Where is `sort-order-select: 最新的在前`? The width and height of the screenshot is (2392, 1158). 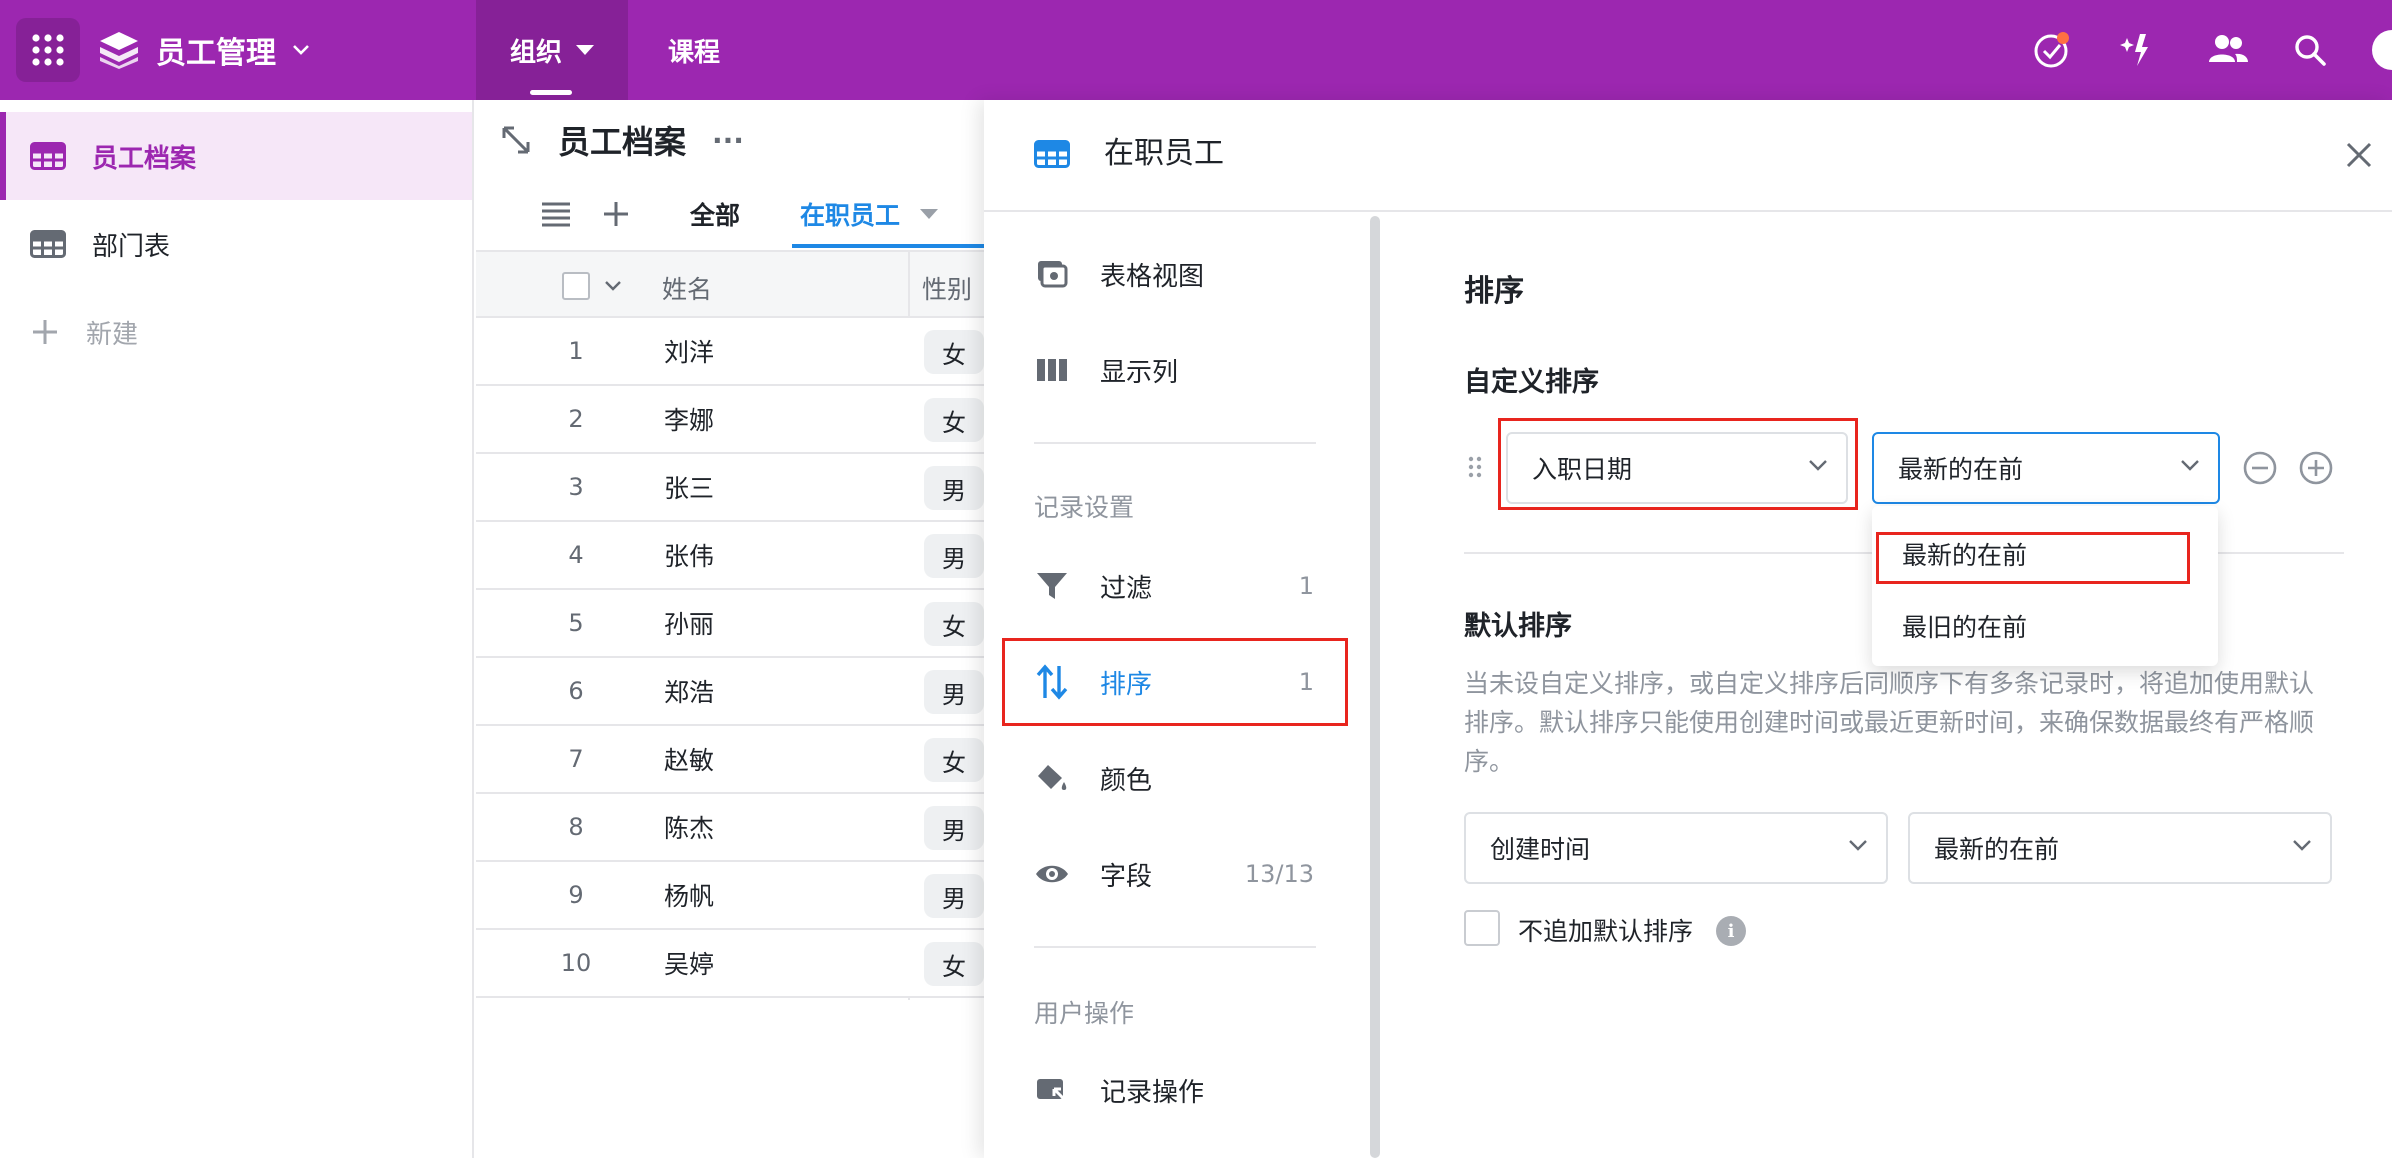 sort-order-select: 最新的在前 is located at coordinates (2046, 468).